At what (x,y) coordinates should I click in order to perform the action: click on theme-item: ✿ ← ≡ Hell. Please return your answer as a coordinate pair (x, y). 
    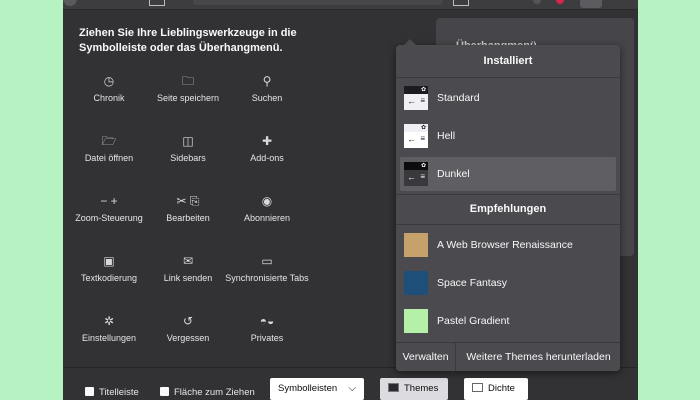
    Looking at the image, I should click on (508, 136).